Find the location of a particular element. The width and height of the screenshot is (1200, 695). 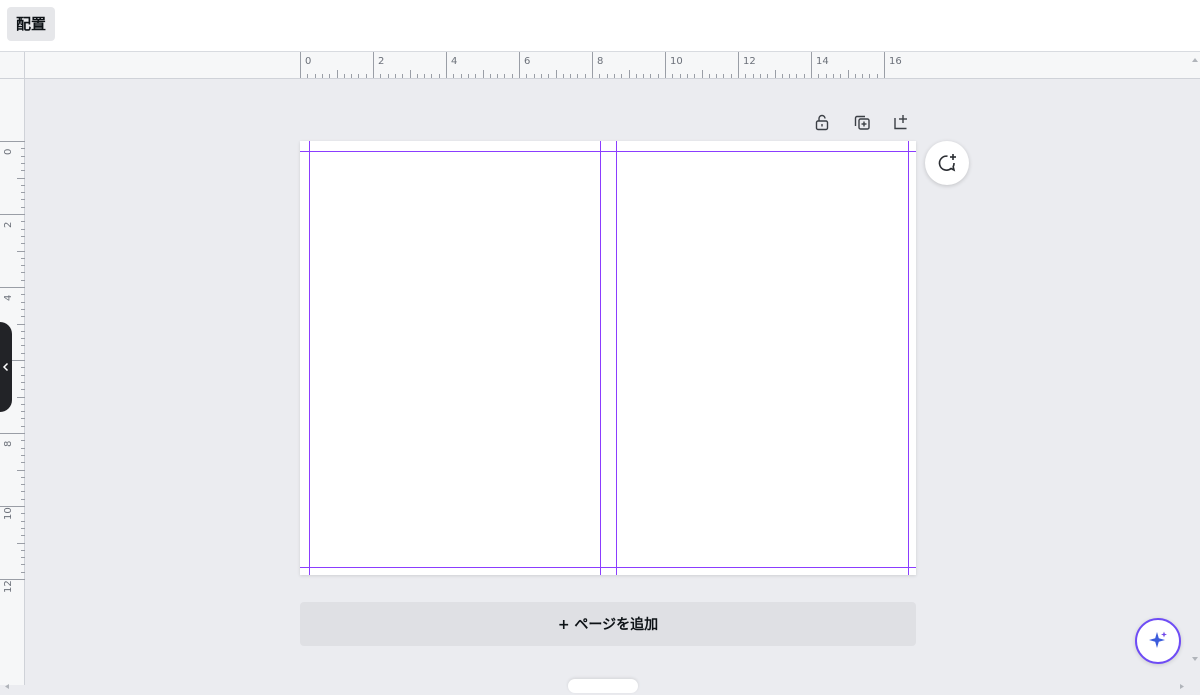

vertical-scrollbar is located at coordinates (1195, 368).